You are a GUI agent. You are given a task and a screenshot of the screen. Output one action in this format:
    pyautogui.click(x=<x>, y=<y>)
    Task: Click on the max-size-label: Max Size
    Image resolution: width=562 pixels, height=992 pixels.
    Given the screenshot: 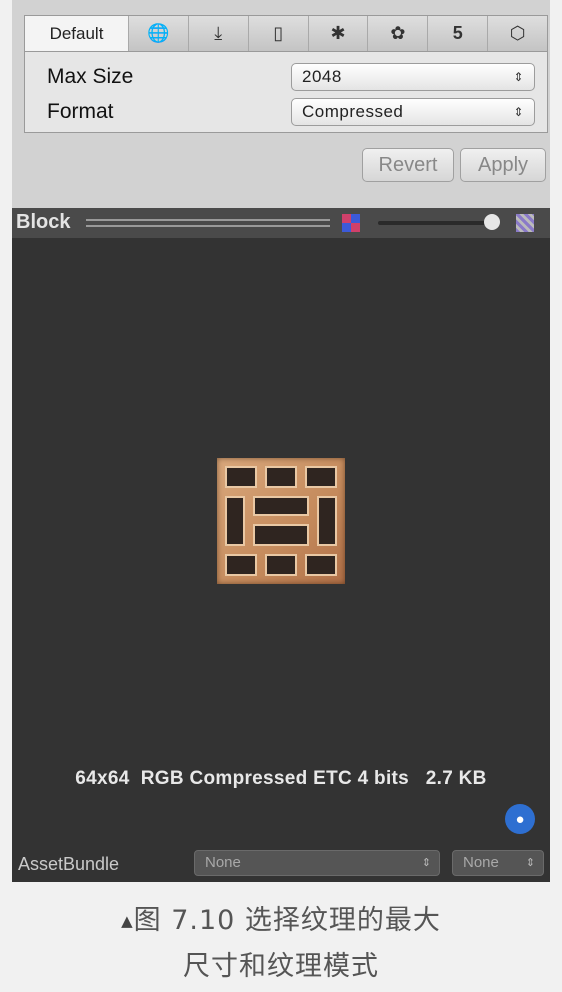 What is the action you would take?
    pyautogui.click(x=90, y=76)
    